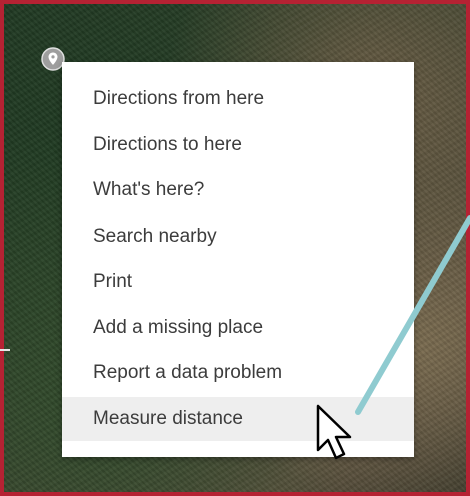 Image resolution: width=470 pixels, height=496 pixels. Describe the element at coordinates (238, 282) in the screenshot. I see `menu-item-print: Print` at that location.